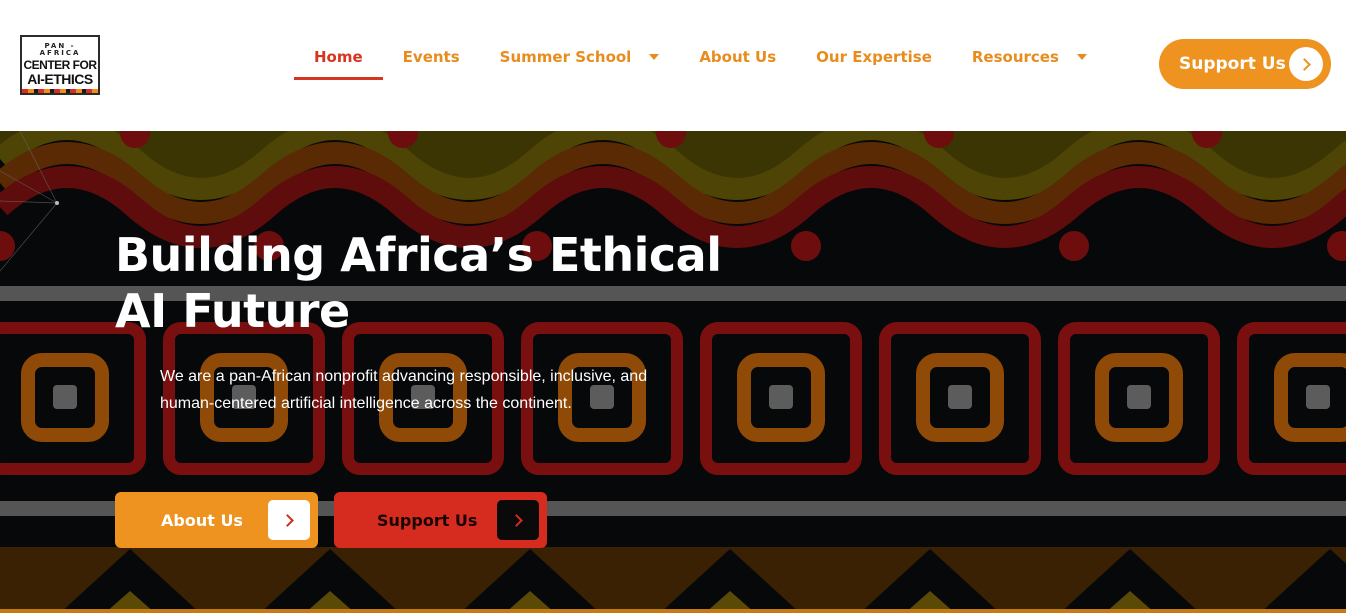 The image size is (1346, 613). I want to click on hero-support-label: Support Us, so click(427, 520).